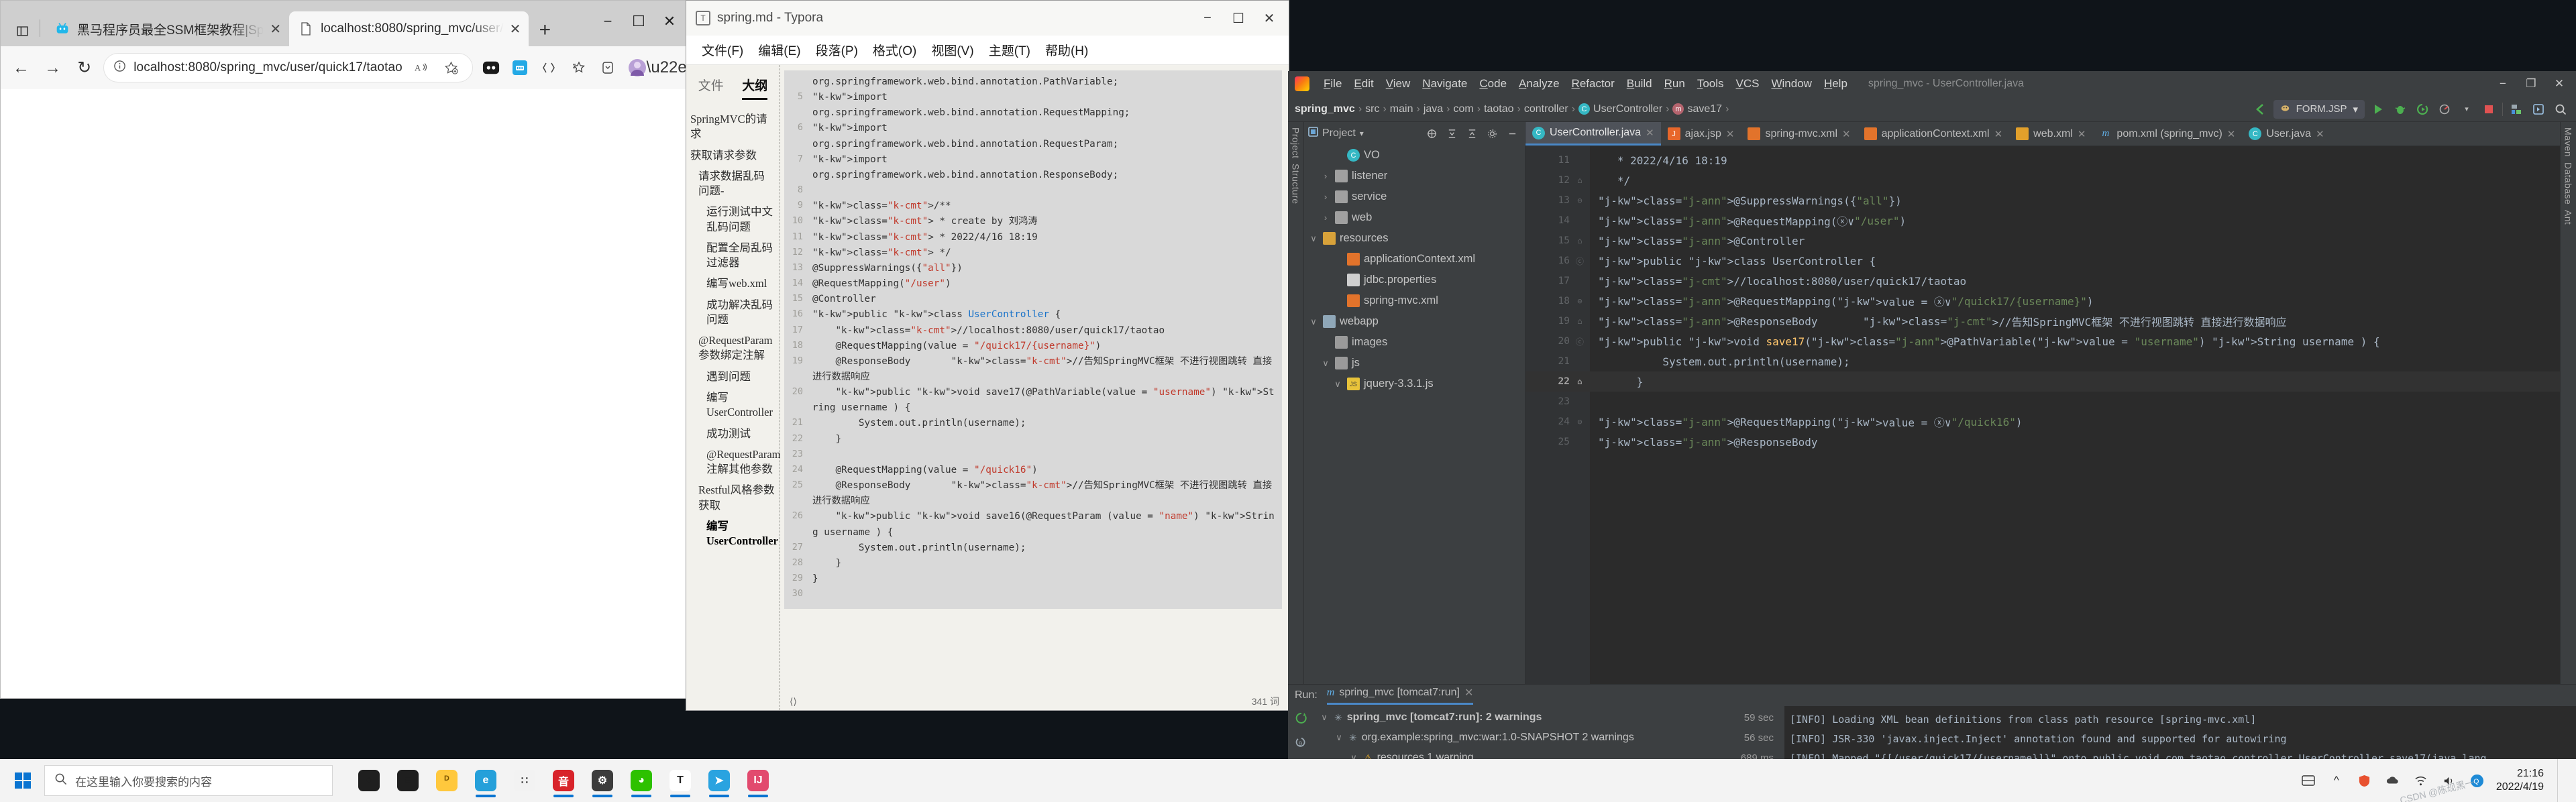 This screenshot has height=802, width=2576. Describe the element at coordinates (732, 256) in the screenshot. I see `outline-item-4: 配置全局乱码过滤器` at that location.